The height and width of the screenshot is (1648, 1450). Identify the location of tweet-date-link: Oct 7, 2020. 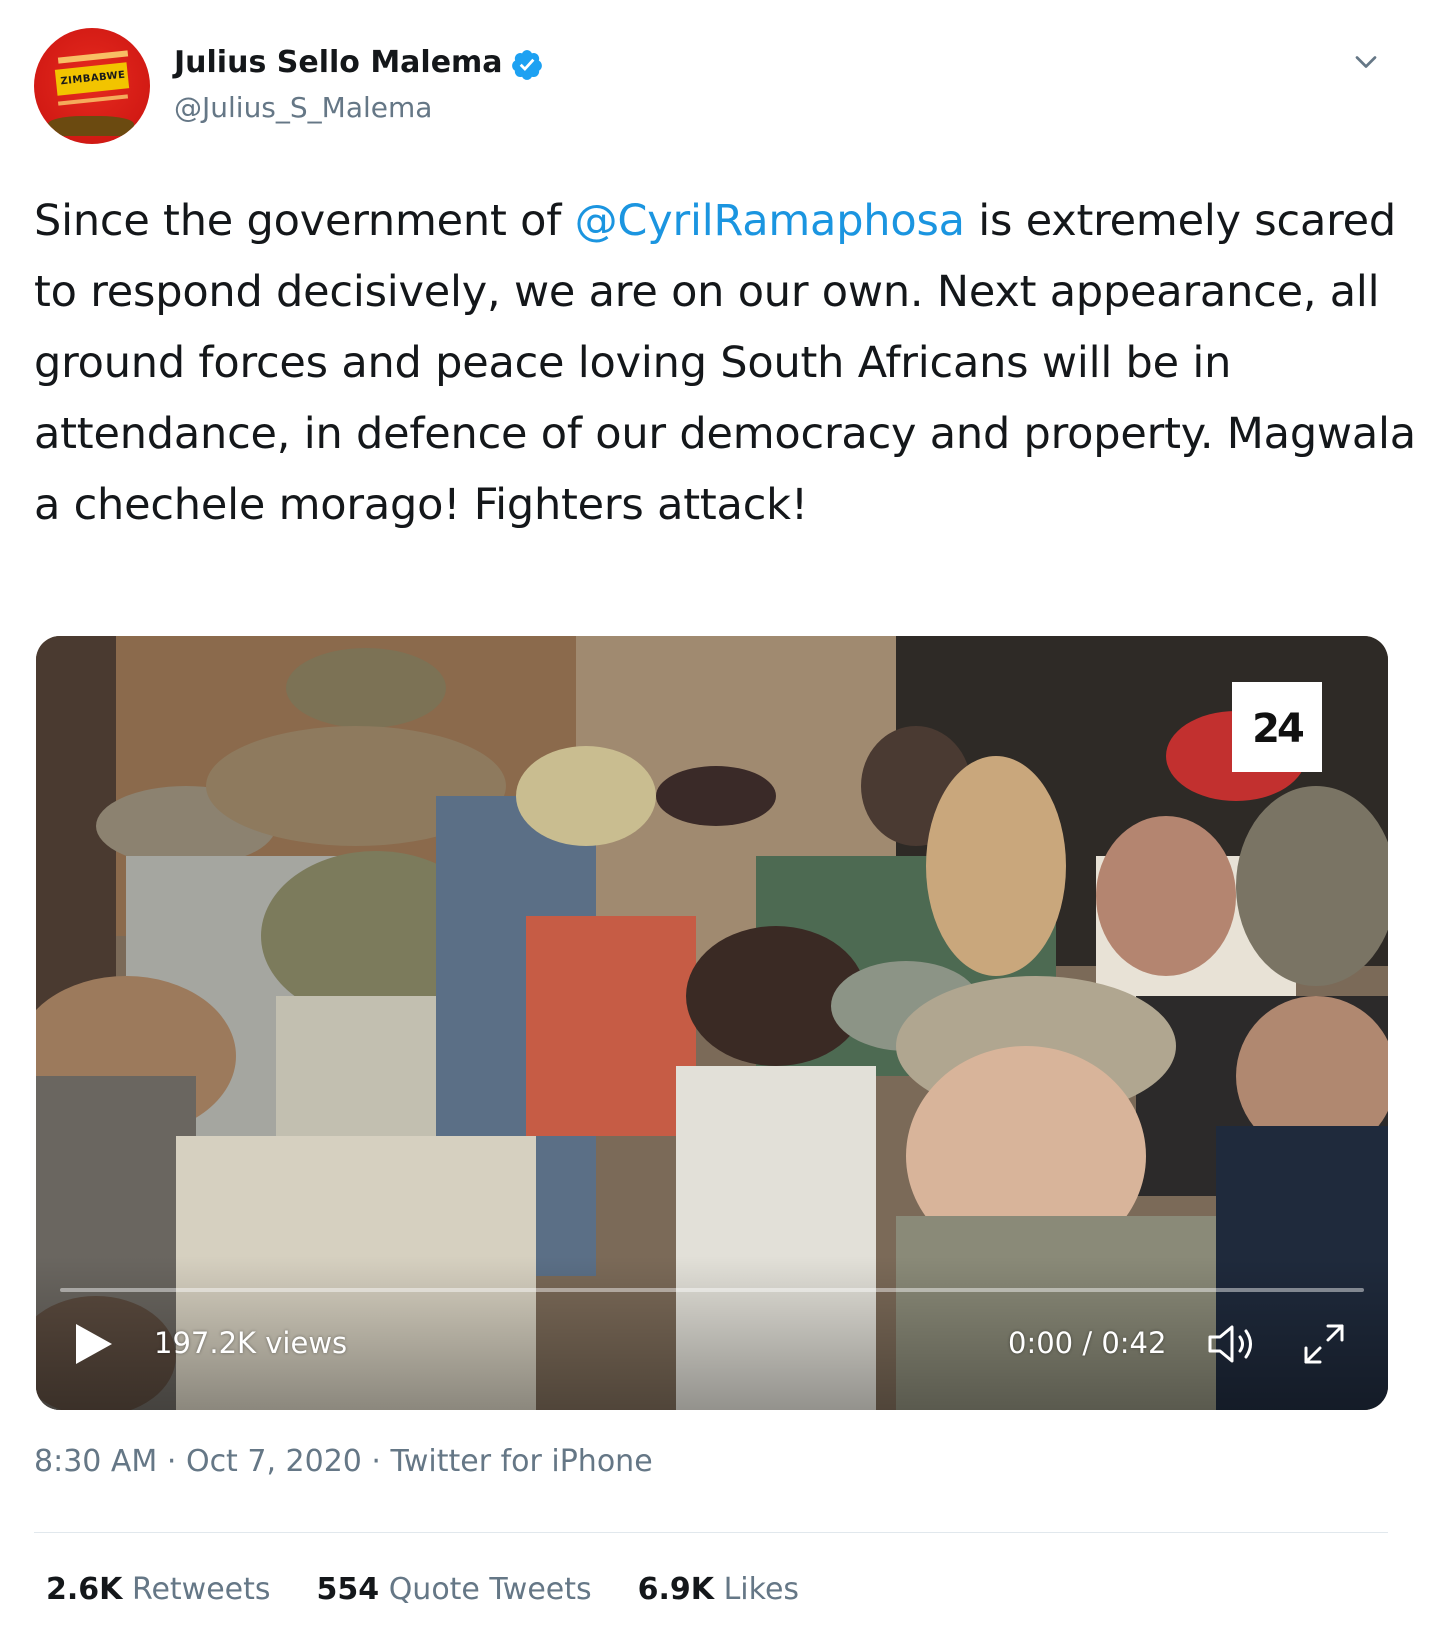
(274, 1461).